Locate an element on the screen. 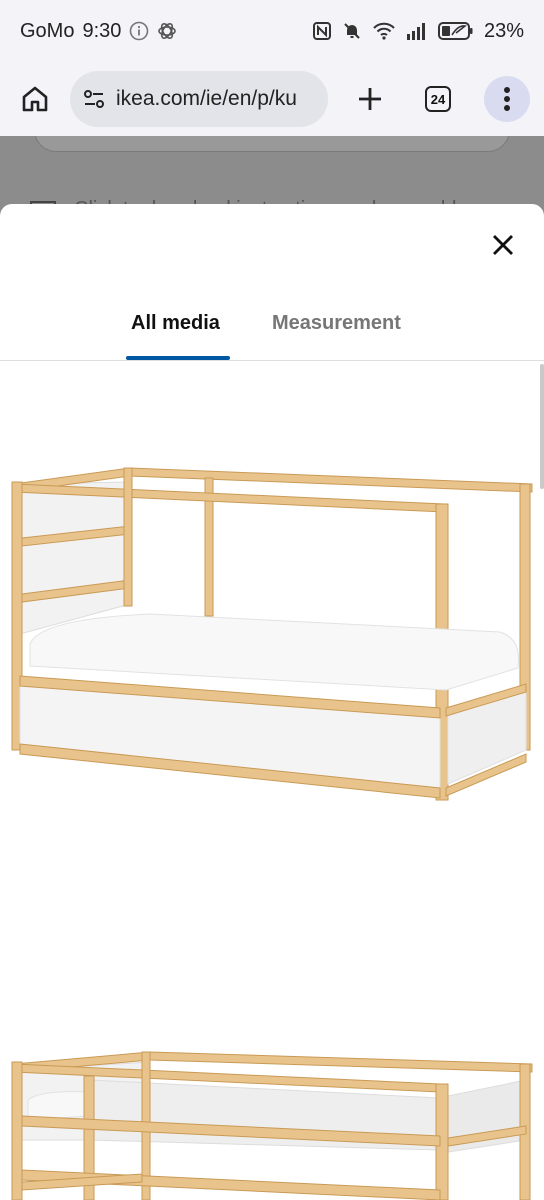 The width and height of the screenshot is (544, 1200). close-icon is located at coordinates (503, 245).